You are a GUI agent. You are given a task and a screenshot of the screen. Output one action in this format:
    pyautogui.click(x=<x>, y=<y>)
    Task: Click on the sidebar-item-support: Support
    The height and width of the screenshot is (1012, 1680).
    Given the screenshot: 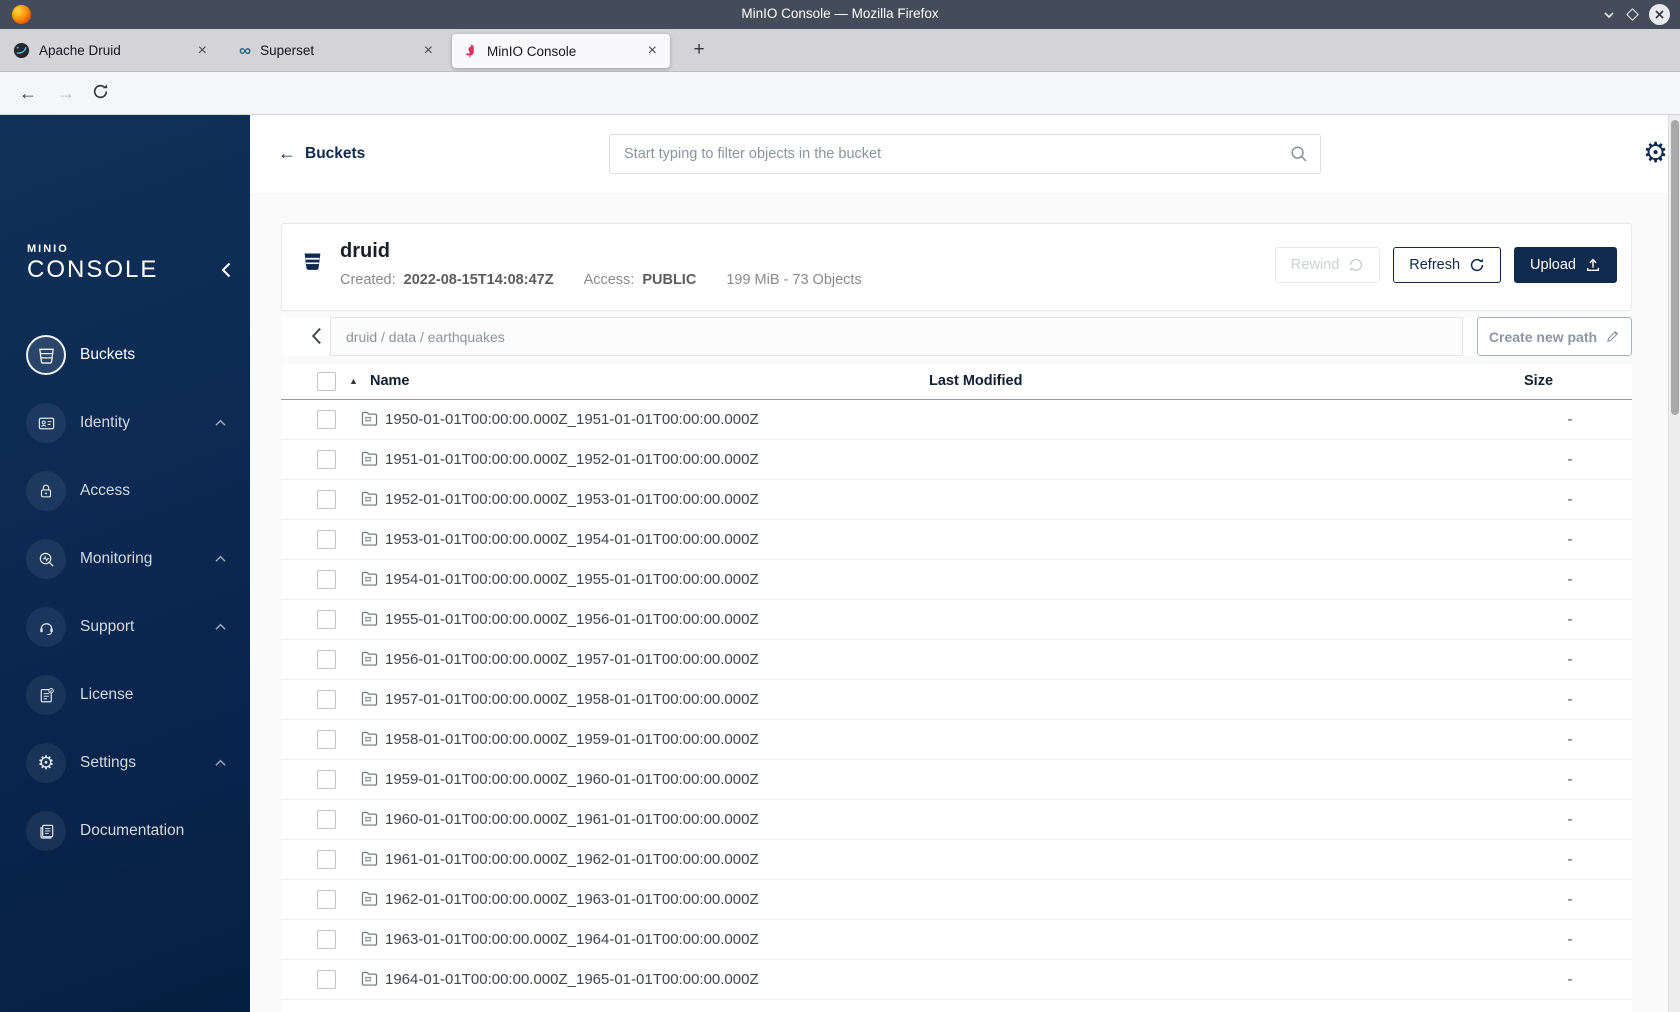 What is the action you would take?
    pyautogui.click(x=125, y=627)
    